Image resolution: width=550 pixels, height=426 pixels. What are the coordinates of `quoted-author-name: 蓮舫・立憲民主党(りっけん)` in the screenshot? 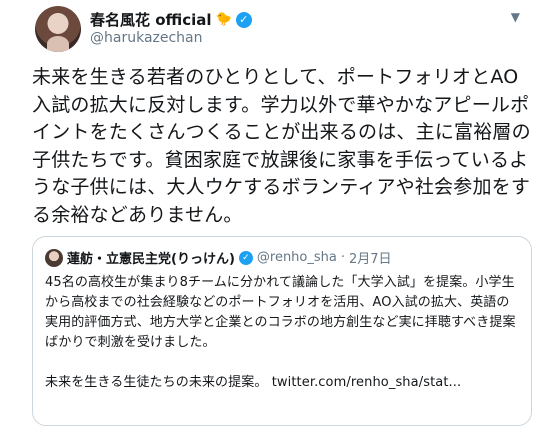 It's located at (151, 259).